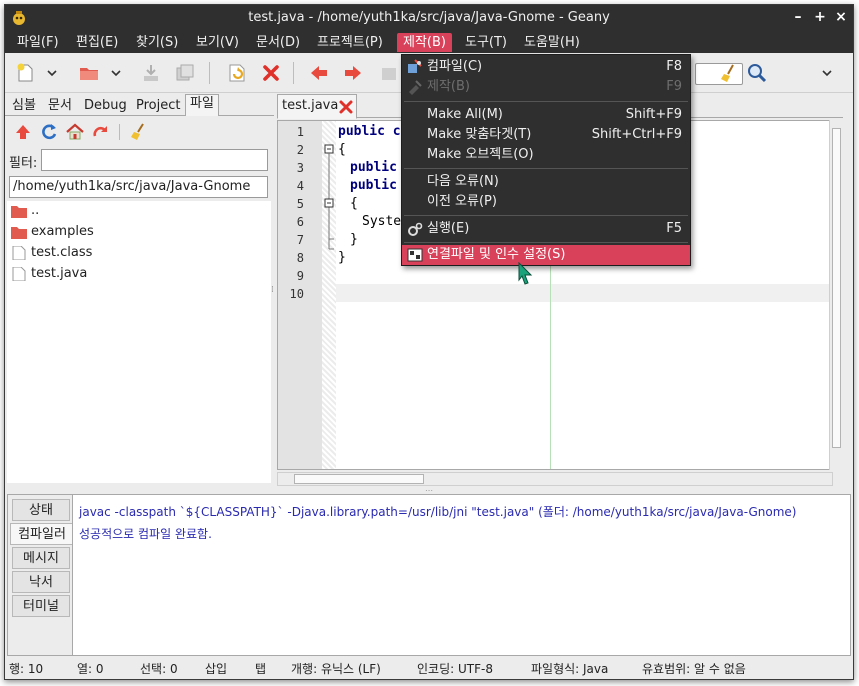  What do you see at coordinates (216, 669) in the screenshot?
I see `status-insert-mode: 삽입` at bounding box center [216, 669].